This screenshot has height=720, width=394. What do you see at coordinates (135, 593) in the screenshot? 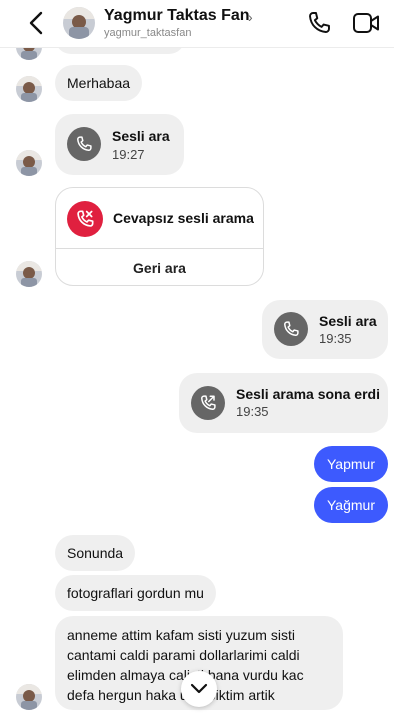
I see `message-bubble: fotograflari gordun mu` at bounding box center [135, 593].